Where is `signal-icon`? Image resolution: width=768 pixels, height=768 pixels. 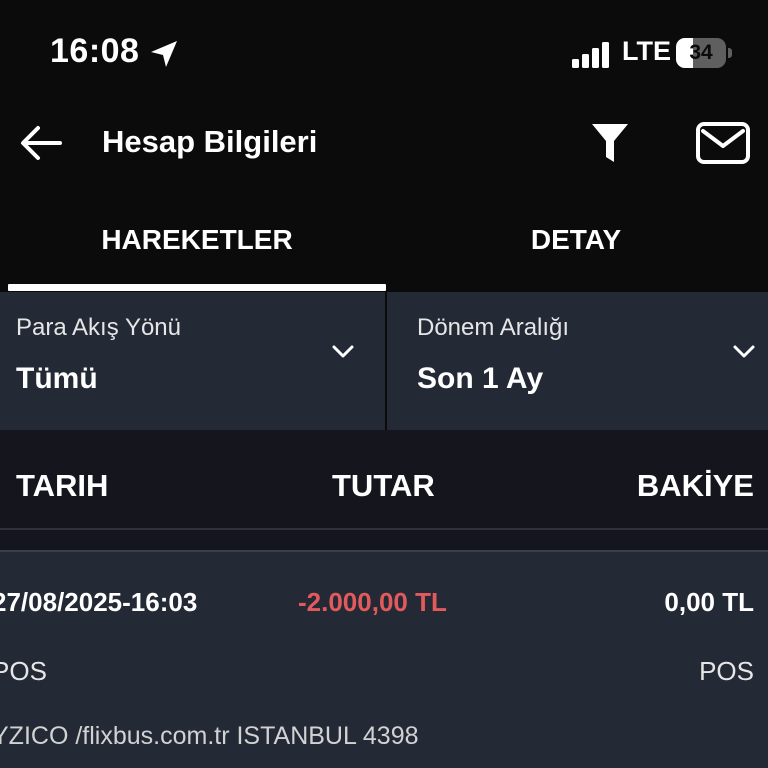 signal-icon is located at coordinates (592, 54).